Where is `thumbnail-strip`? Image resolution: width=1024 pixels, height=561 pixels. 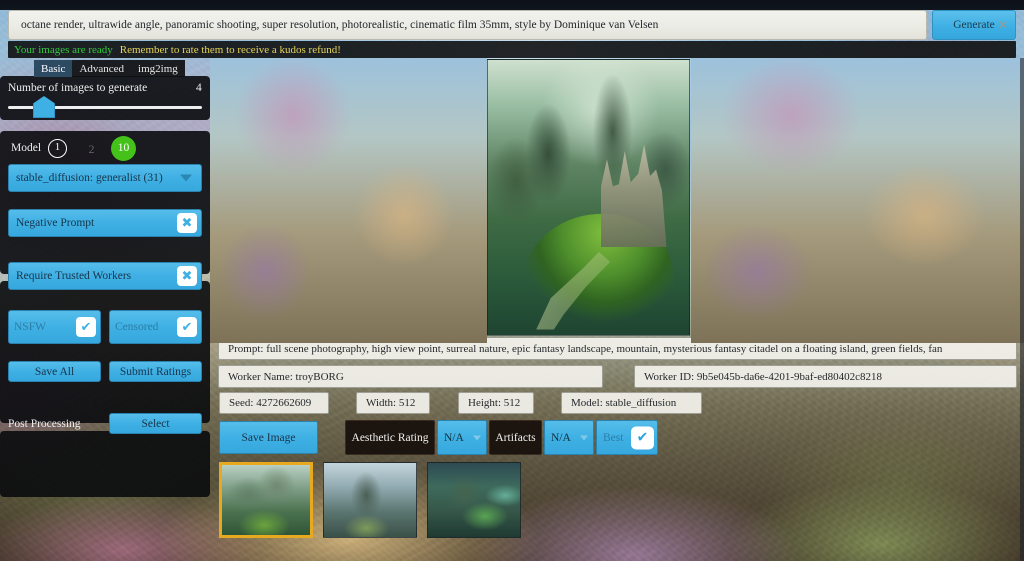
thumbnail-strip is located at coordinates (370, 500).